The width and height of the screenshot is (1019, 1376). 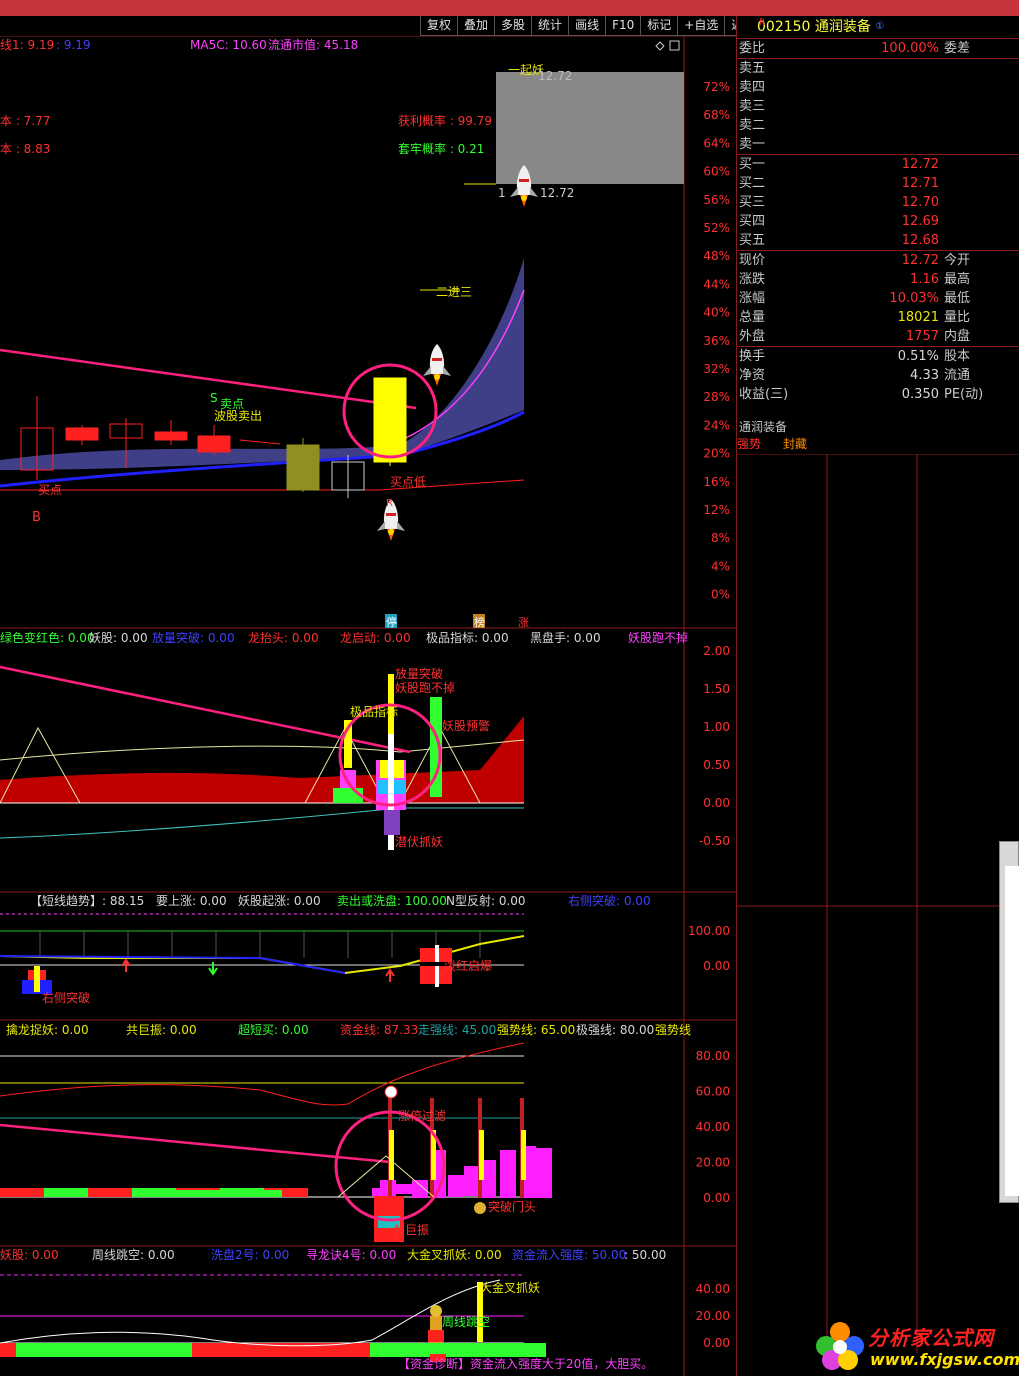 What do you see at coordinates (375, 638) in the screenshot?
I see `panel2-header-4: 龙启动: 0.00` at bounding box center [375, 638].